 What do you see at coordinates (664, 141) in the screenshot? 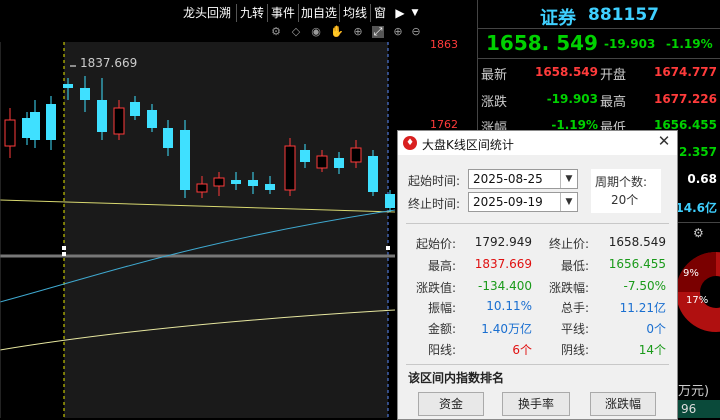
I see `close-icon: ✕` at bounding box center [664, 141].